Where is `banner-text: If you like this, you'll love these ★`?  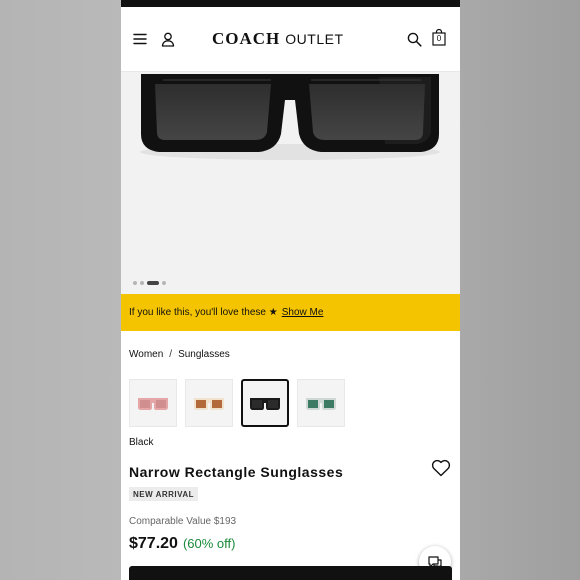 banner-text: If you like this, you'll love these ★ is located at coordinates (203, 312).